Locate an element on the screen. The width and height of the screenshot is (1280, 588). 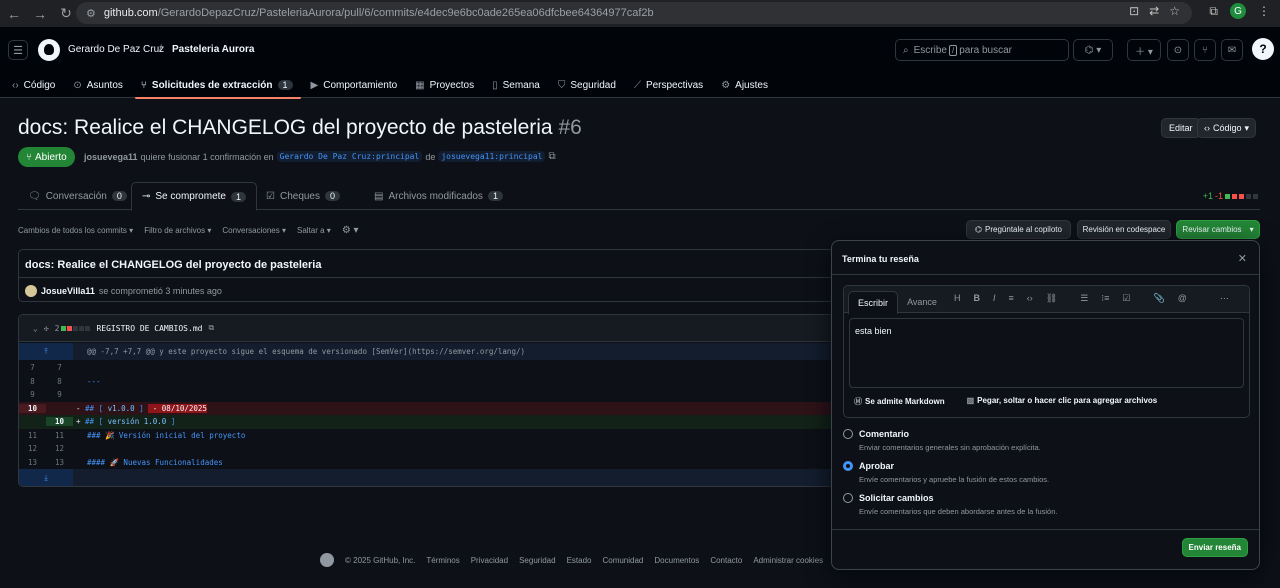
forward-icon: → is located at coordinates (40, 14).